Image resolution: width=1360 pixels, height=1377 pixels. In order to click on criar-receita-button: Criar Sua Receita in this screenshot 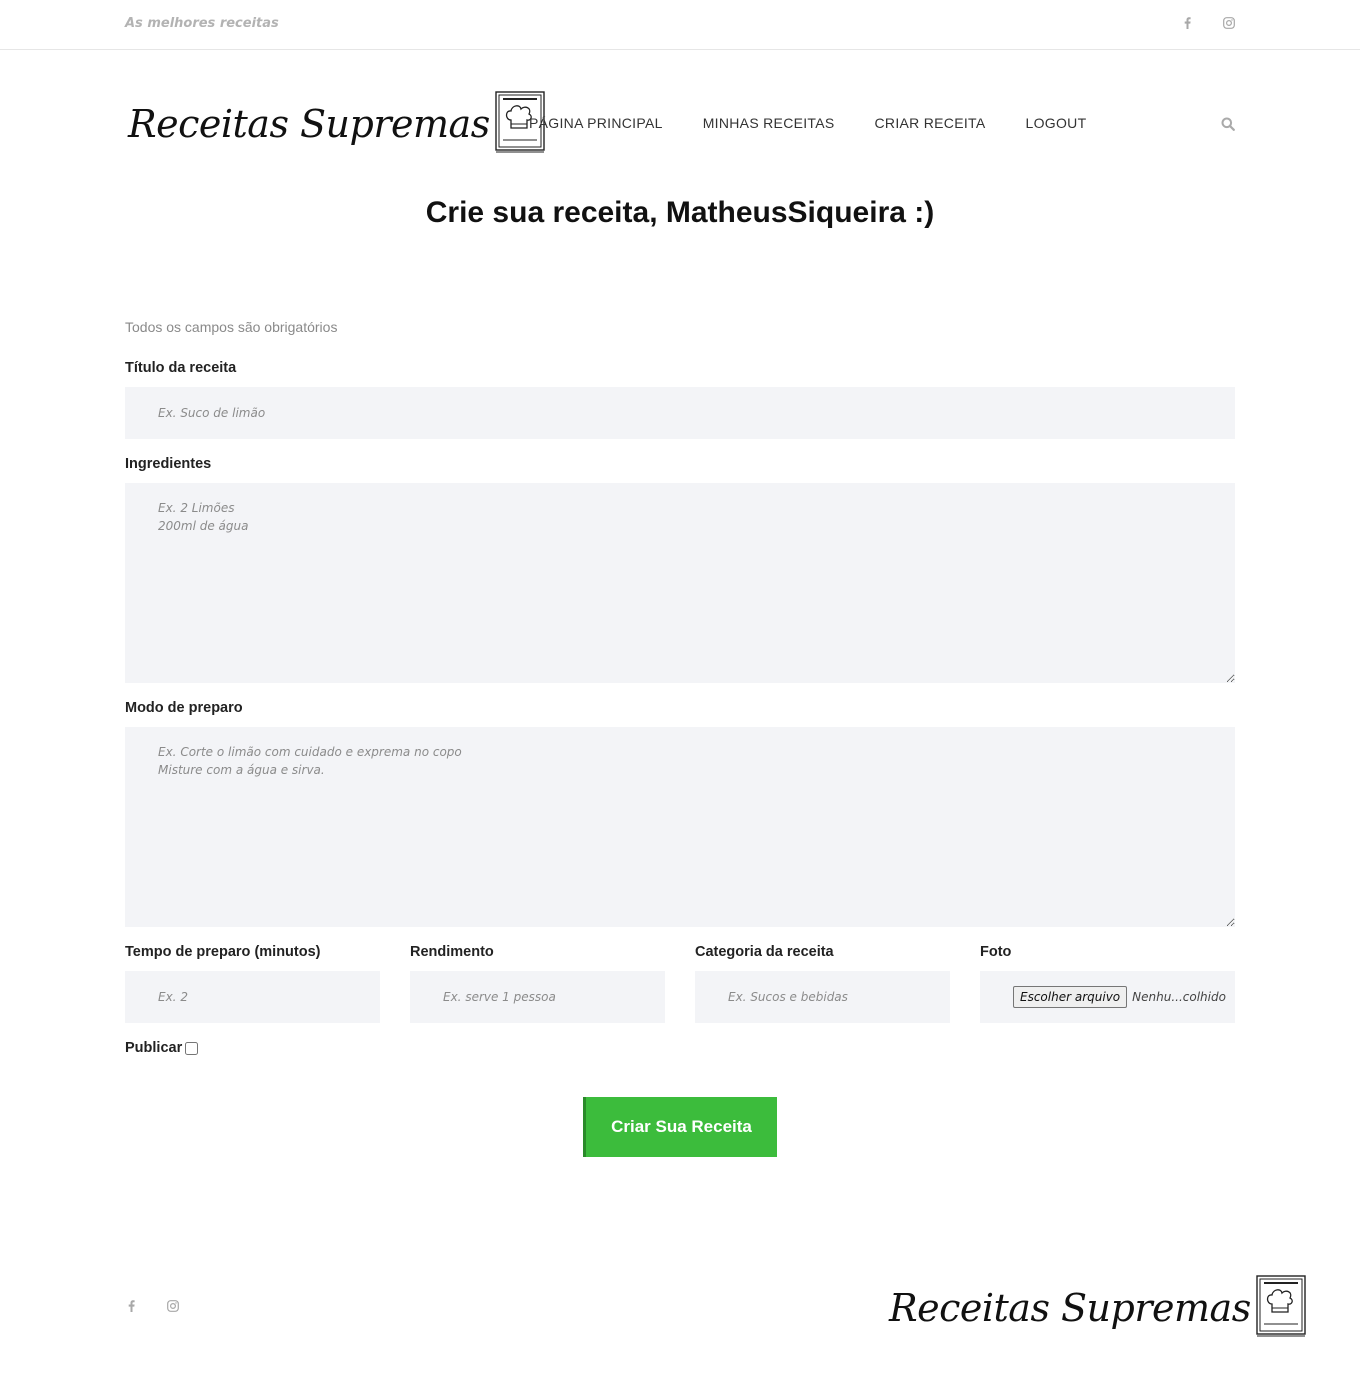, I will do `click(680, 1127)`.